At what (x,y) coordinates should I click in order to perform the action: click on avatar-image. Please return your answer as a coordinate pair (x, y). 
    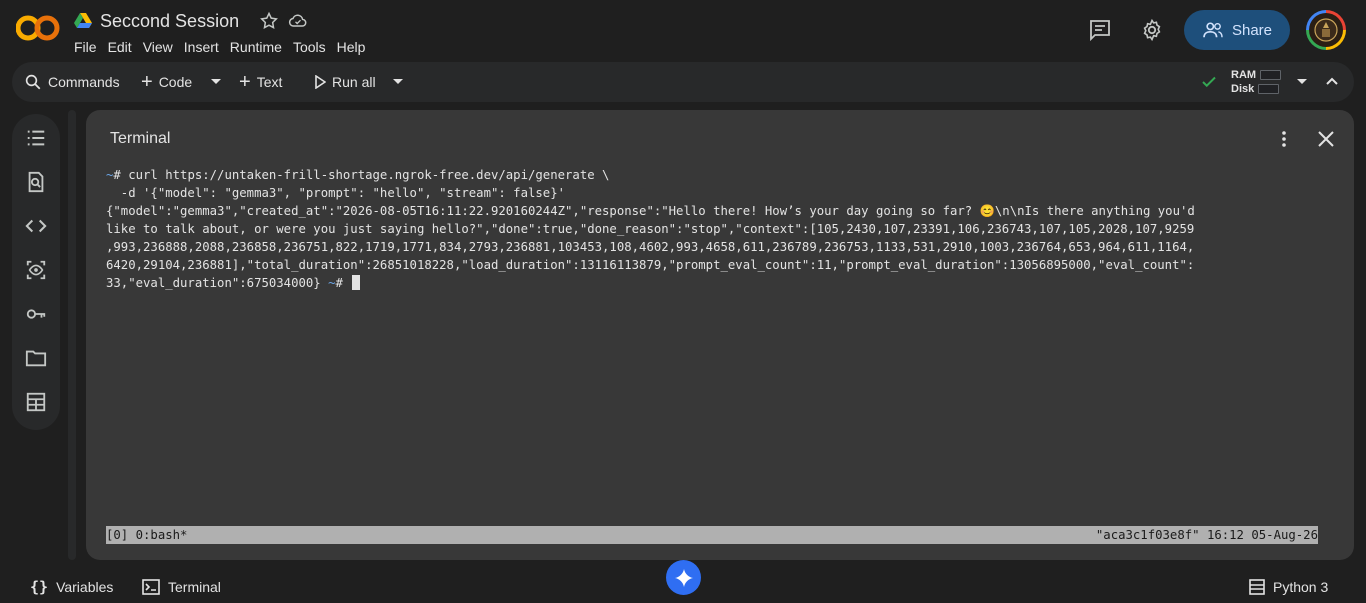
    Looking at the image, I should click on (1326, 30).